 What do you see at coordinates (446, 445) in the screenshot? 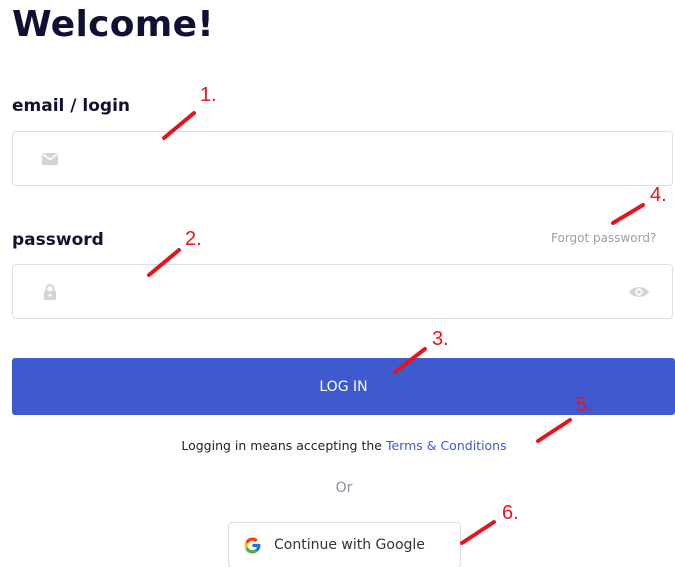
I see `terms-link: Terms & Conditions` at bounding box center [446, 445].